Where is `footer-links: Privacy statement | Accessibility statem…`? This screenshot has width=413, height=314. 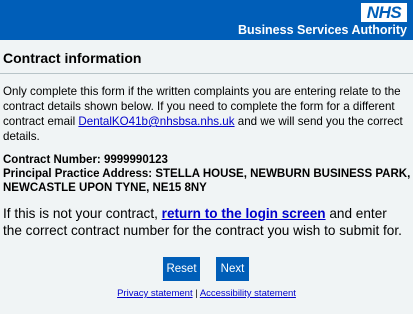
footer-links: Privacy statement | Accessibility statem… is located at coordinates (206, 293).